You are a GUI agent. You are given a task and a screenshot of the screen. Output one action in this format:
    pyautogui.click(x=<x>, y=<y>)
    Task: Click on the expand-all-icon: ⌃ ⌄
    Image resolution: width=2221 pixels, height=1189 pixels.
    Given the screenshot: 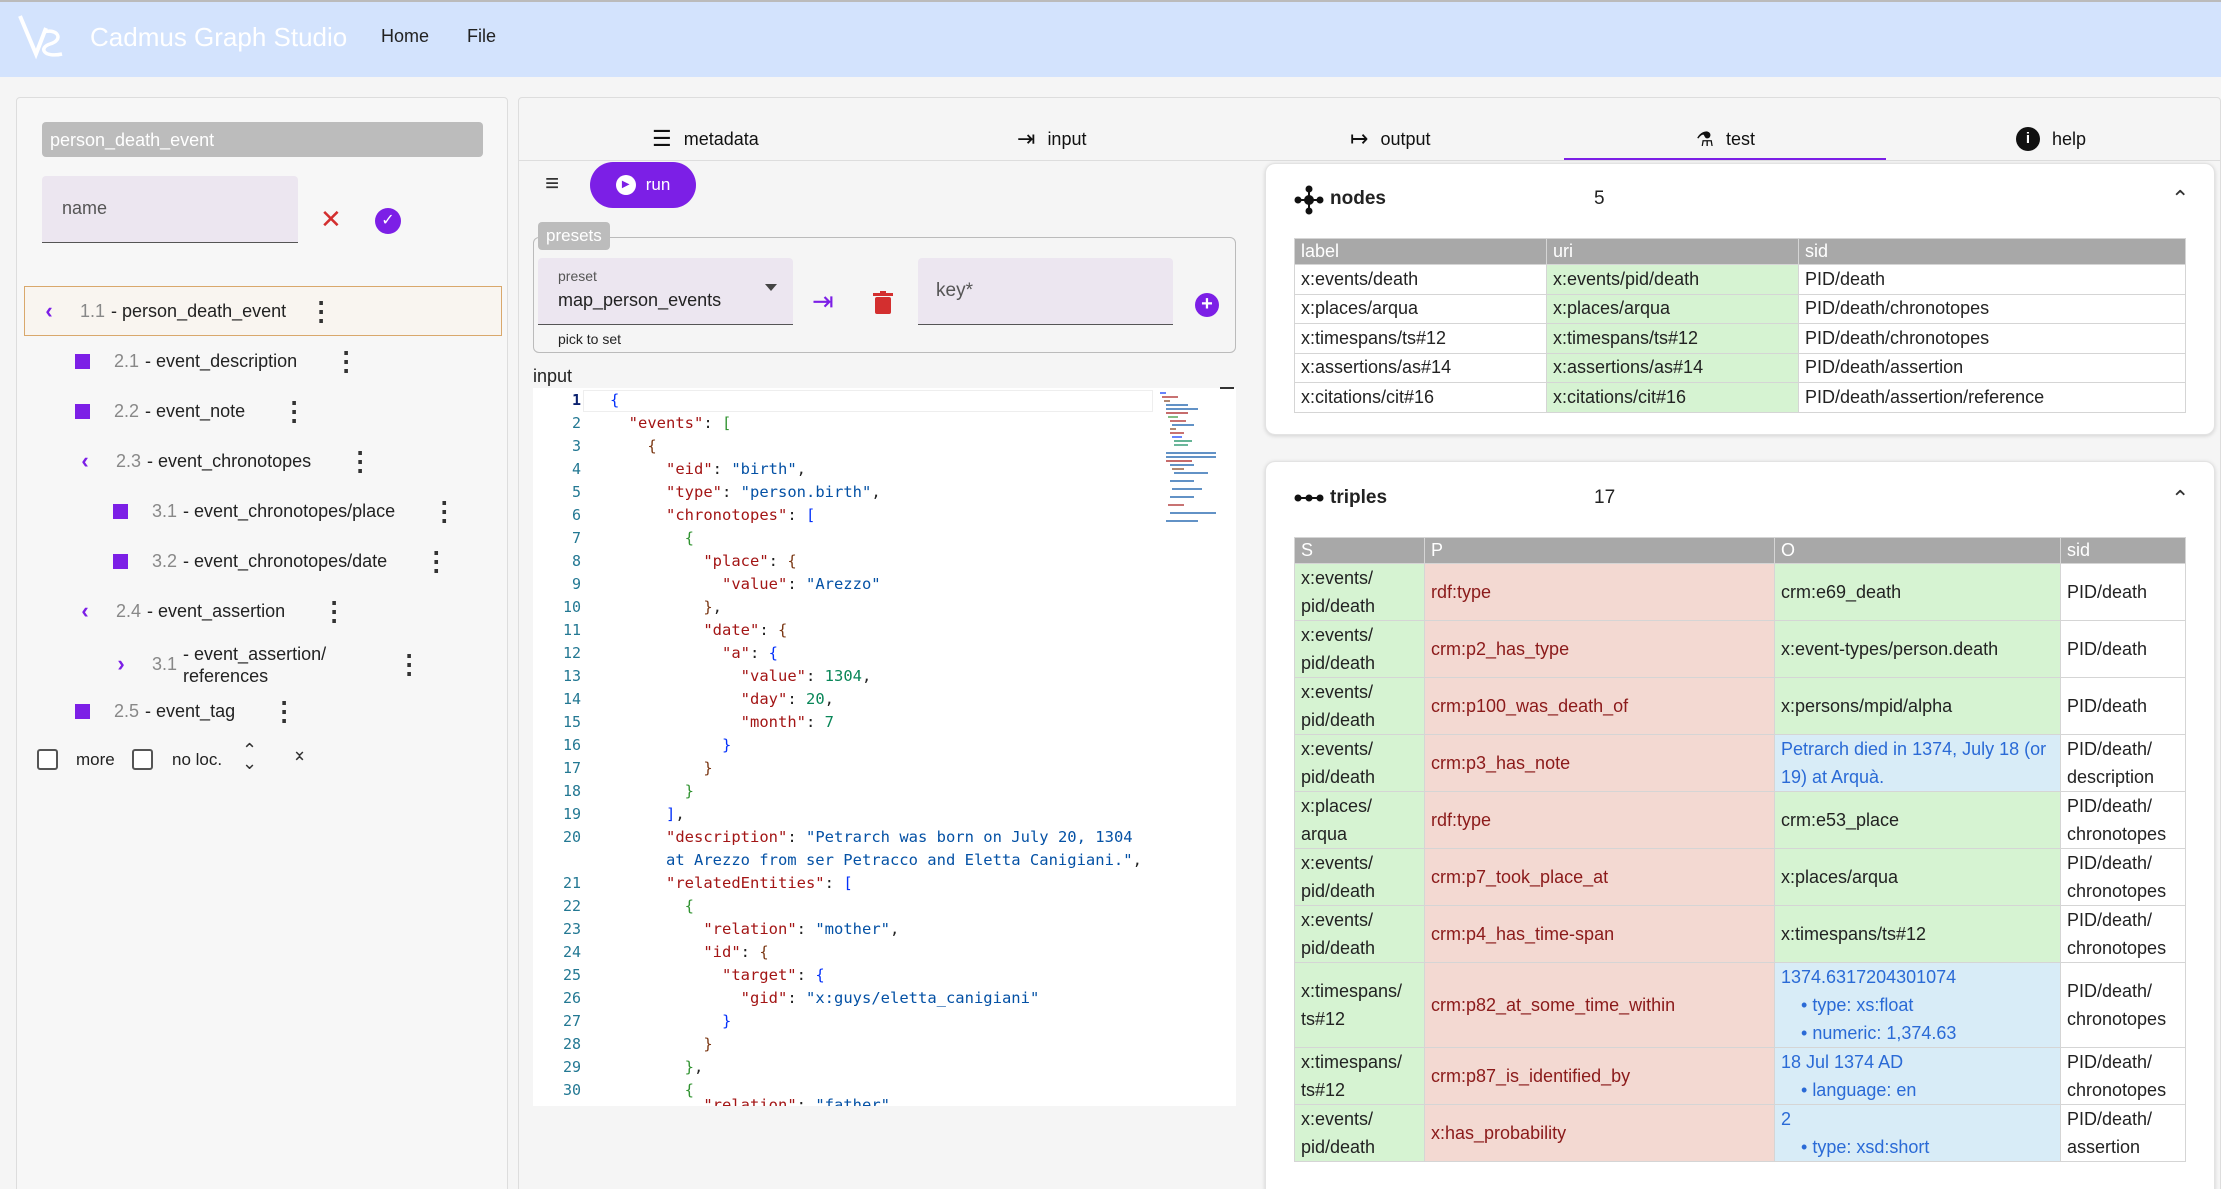 What is the action you would take?
    pyautogui.click(x=249, y=756)
    